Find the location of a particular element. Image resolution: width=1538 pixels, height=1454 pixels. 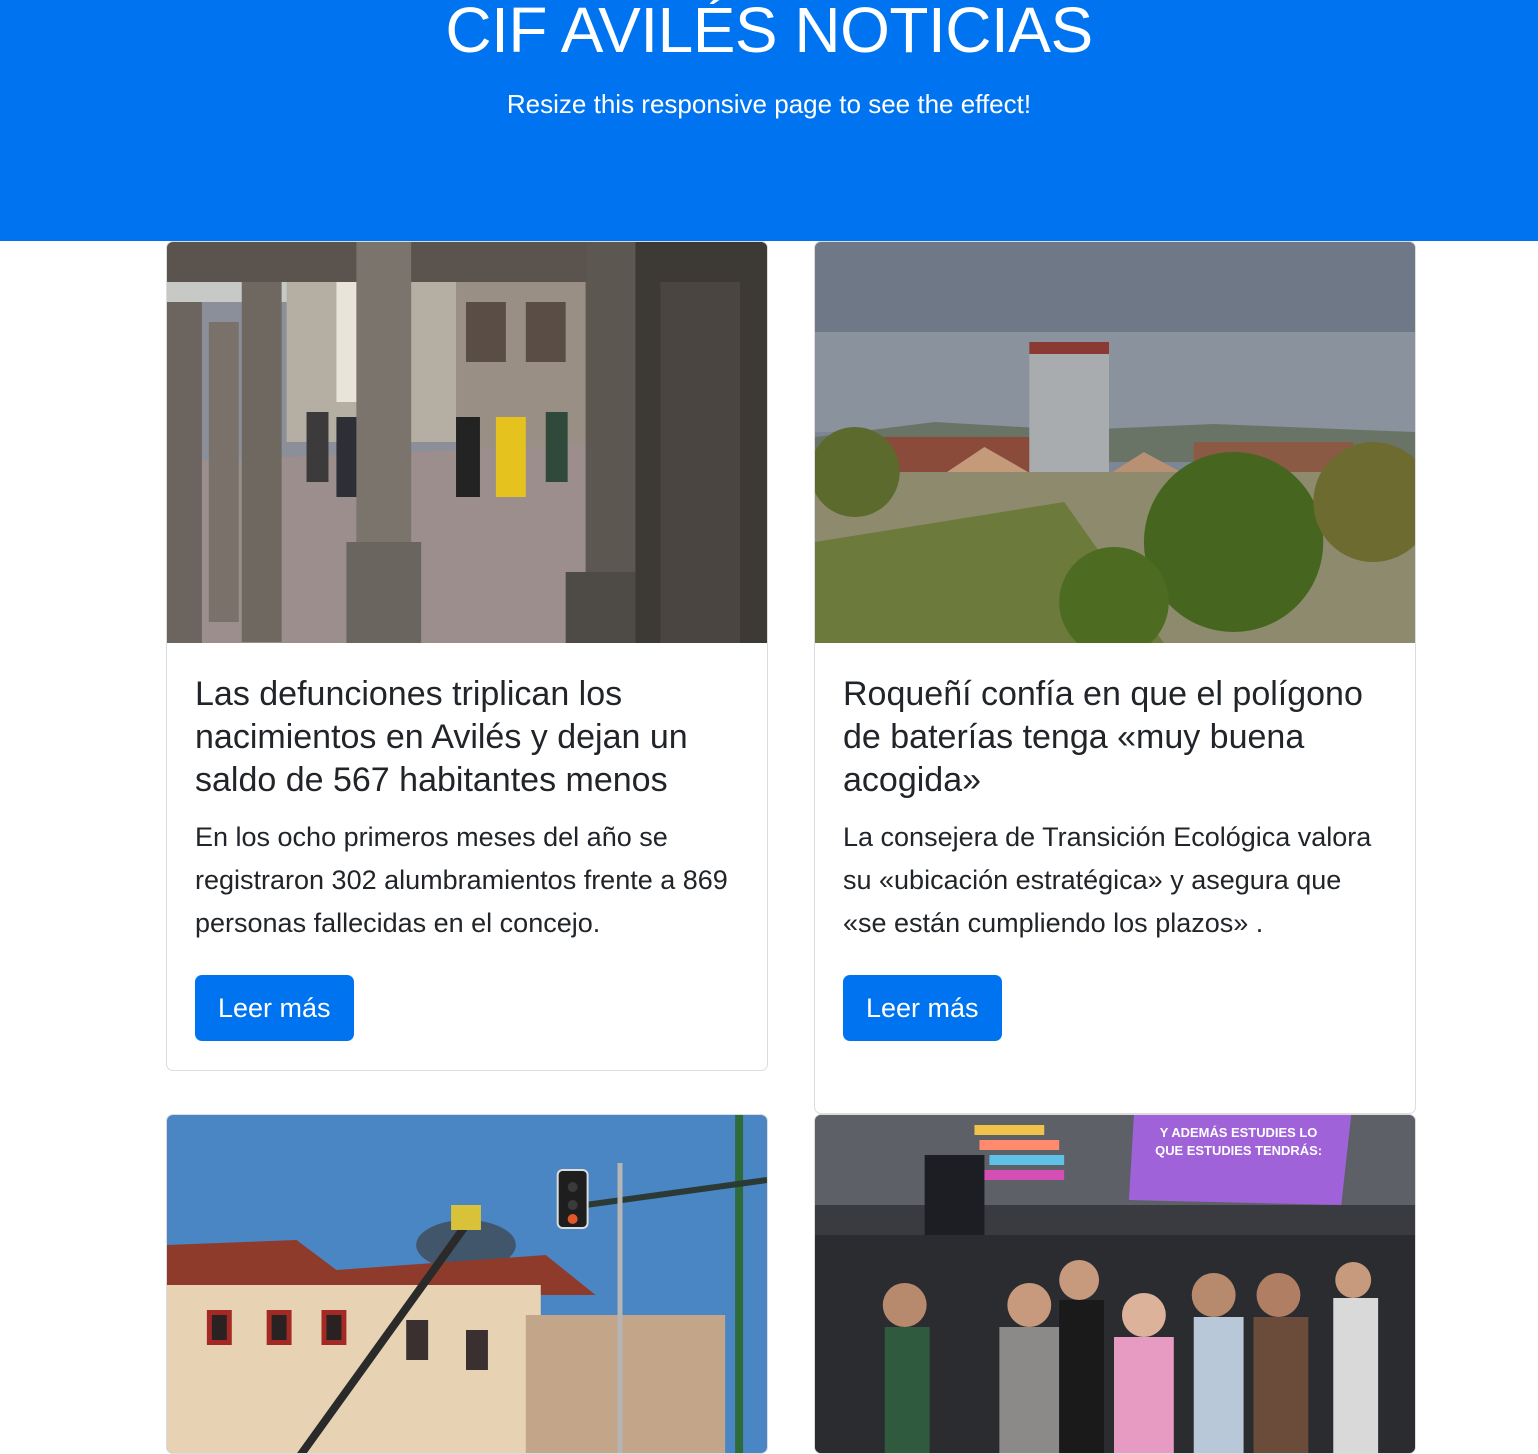

news-card is located at coordinates (467, 1284).